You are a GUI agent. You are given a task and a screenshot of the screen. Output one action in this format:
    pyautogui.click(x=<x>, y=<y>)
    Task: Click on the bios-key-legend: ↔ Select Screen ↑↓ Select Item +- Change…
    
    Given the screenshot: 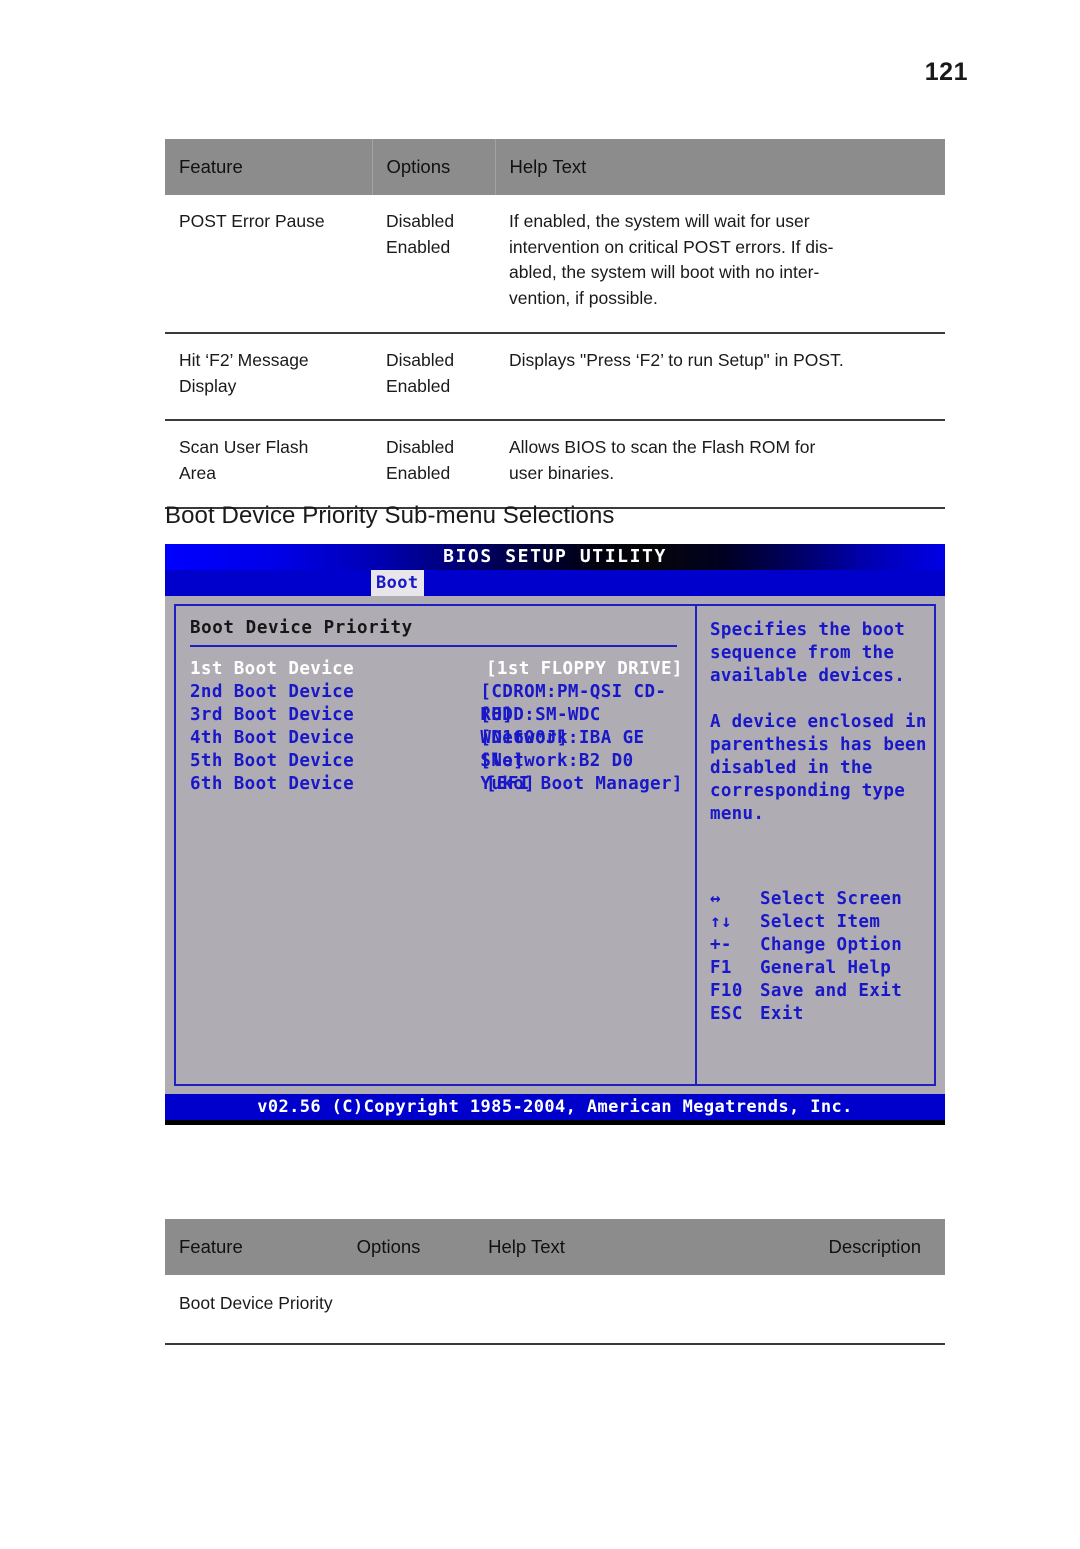 What is the action you would take?
    pyautogui.click(x=806, y=957)
    